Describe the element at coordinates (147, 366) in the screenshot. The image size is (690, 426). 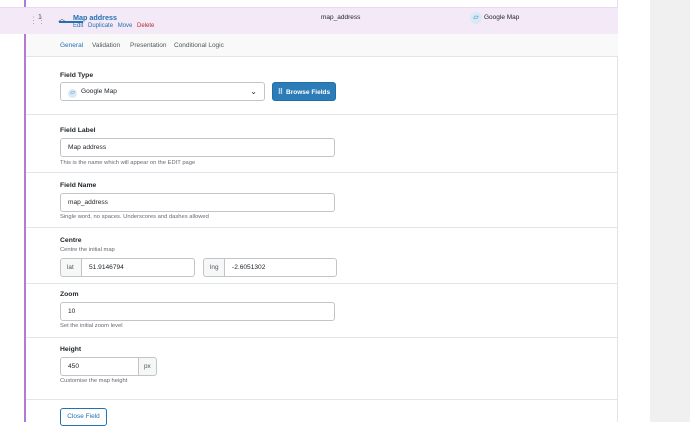
I see `height-unit-append: px` at that location.